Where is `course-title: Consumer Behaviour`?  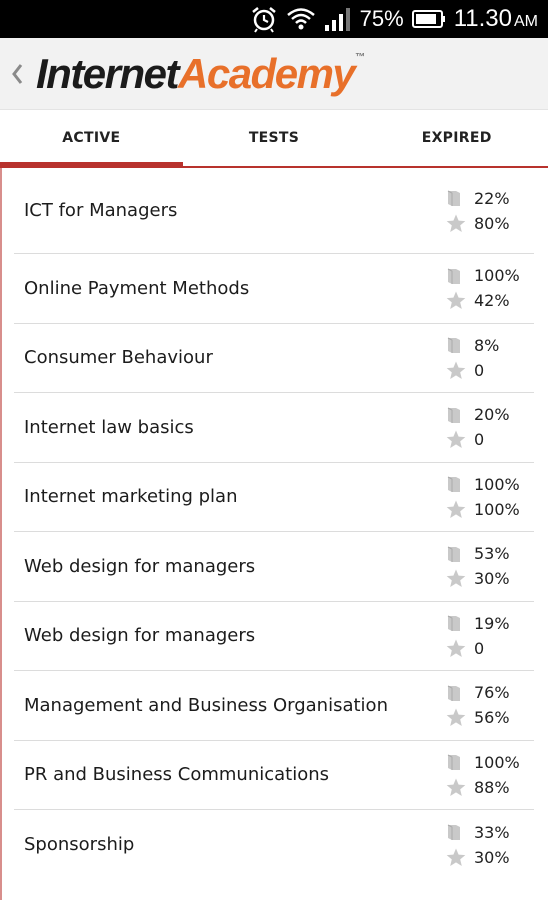
course-title: Consumer Behaviour is located at coordinates (118, 358).